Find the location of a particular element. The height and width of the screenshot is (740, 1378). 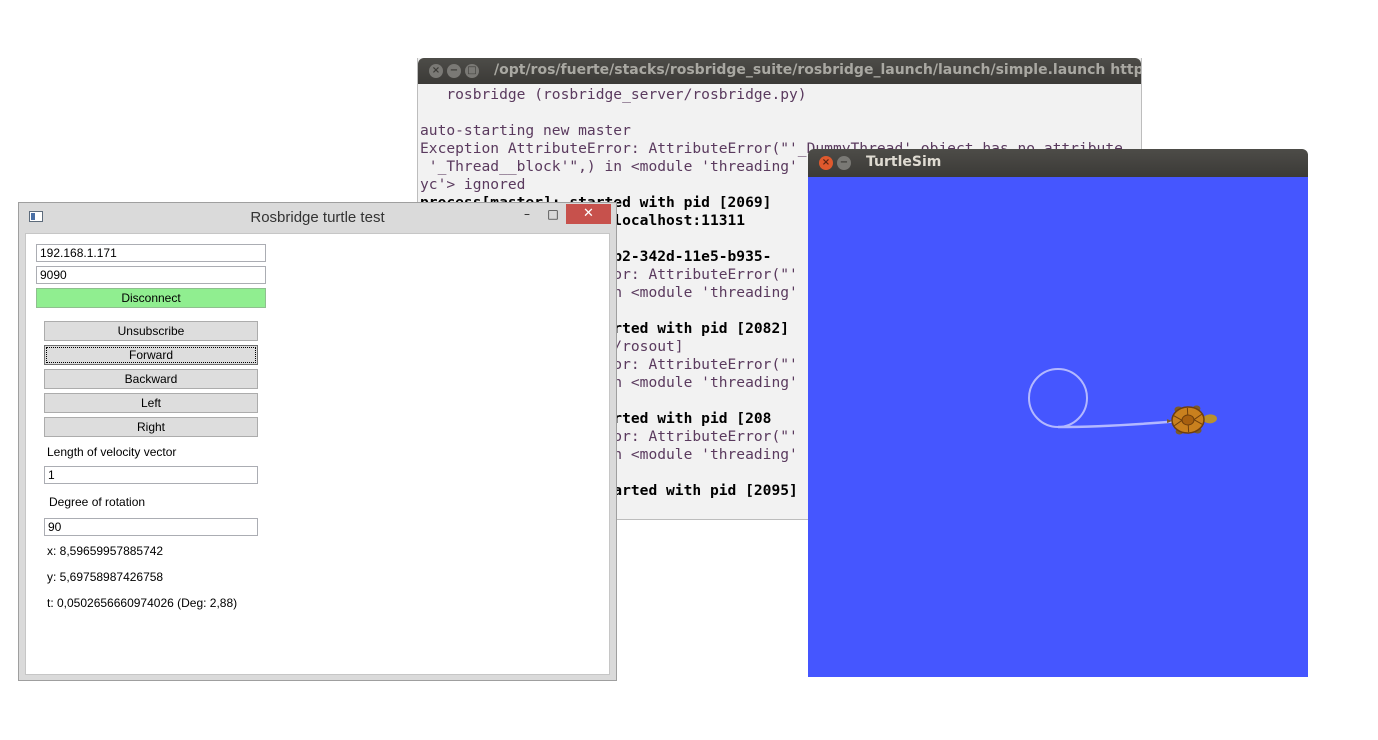

turtlesim-title: TurtleSim is located at coordinates (904, 162).